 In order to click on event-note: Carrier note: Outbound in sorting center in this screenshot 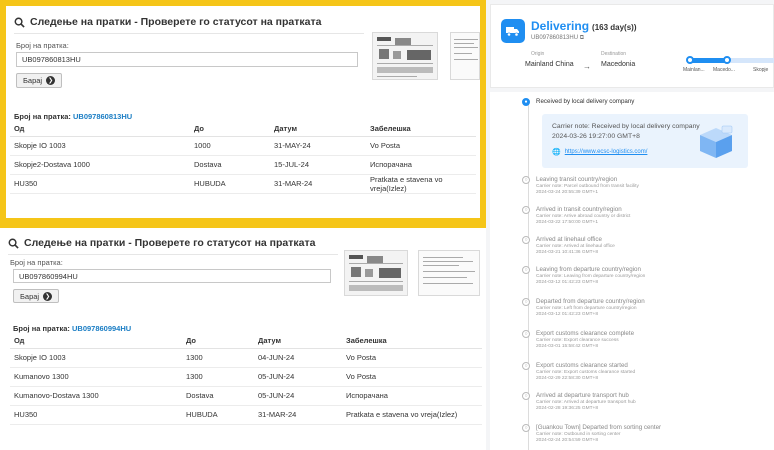, I will do `click(578, 434)`.